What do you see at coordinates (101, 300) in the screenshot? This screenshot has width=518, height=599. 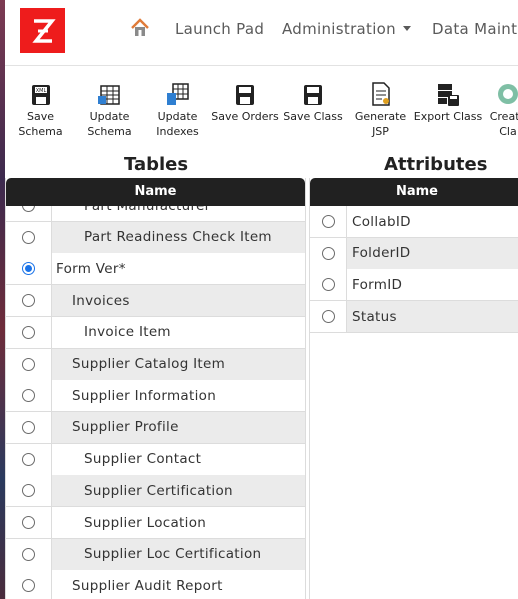 I see `row-name-label: Invoices` at bounding box center [101, 300].